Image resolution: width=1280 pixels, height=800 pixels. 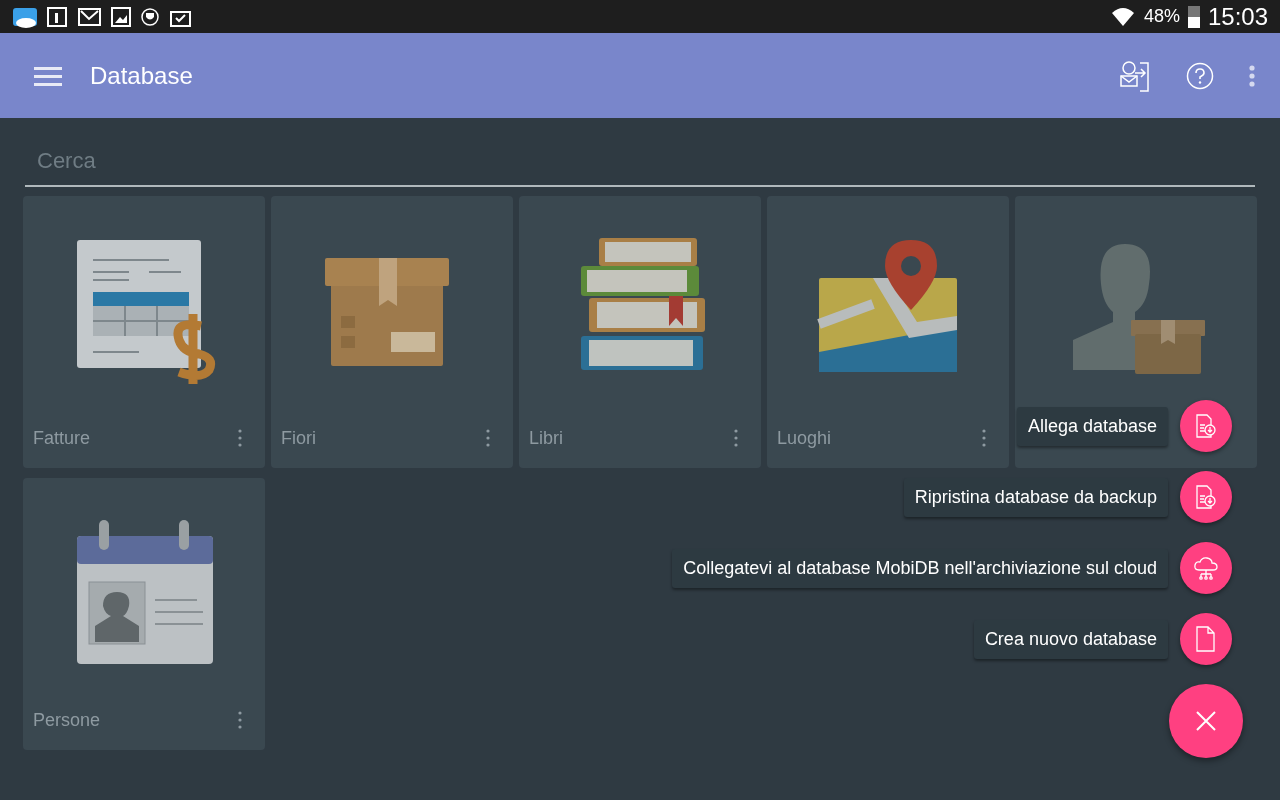 I want to click on menu-icon, so click(x=48, y=75).